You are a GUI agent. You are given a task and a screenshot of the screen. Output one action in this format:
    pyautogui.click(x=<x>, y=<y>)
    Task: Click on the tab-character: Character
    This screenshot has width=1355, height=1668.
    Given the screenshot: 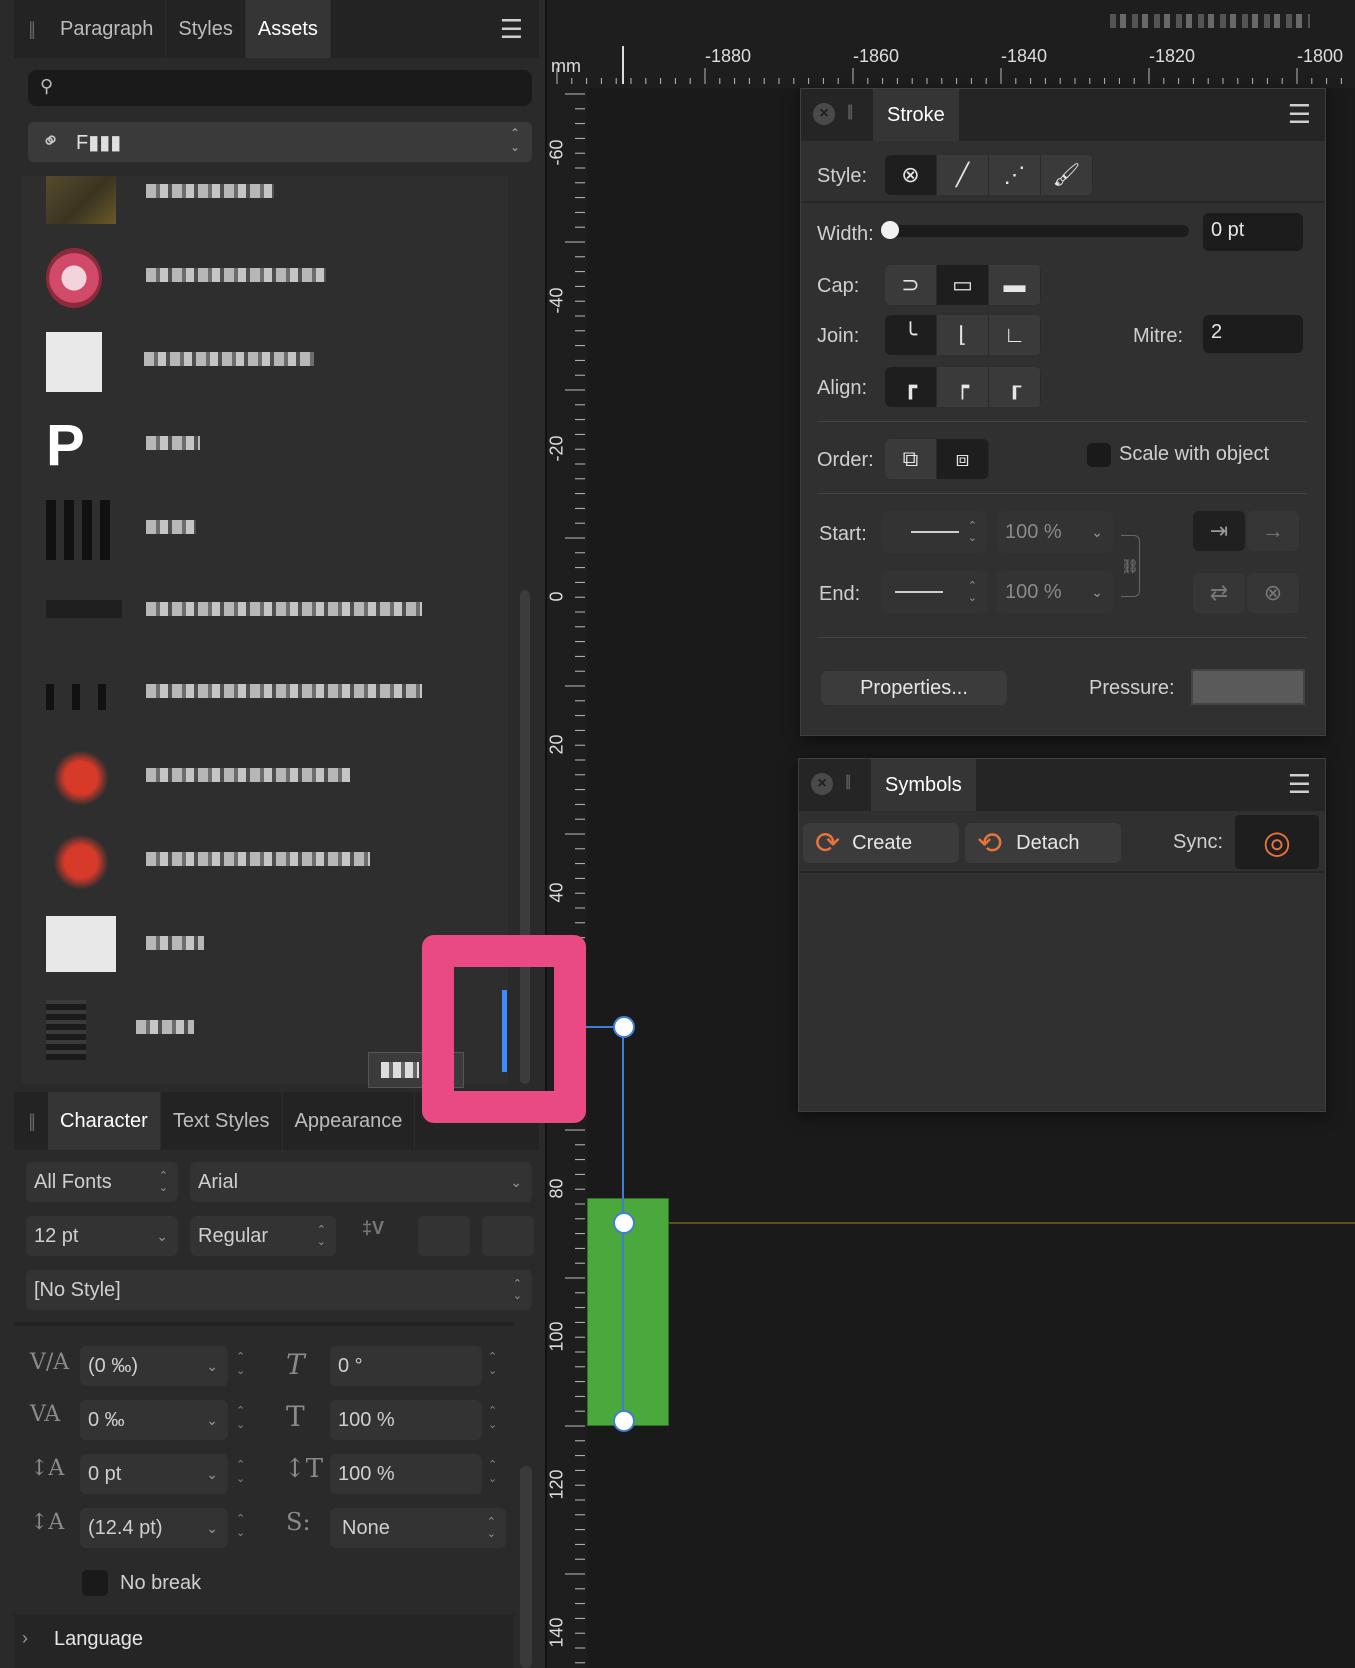 What is the action you would take?
    pyautogui.click(x=104, y=1121)
    